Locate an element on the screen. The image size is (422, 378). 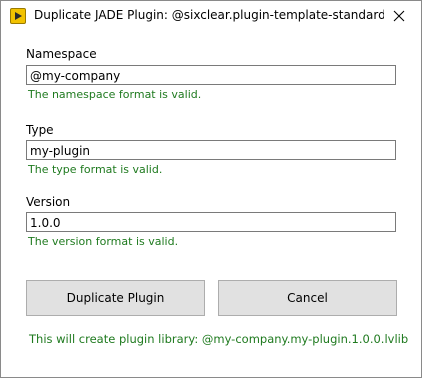
type-label: Type is located at coordinates (40, 130).